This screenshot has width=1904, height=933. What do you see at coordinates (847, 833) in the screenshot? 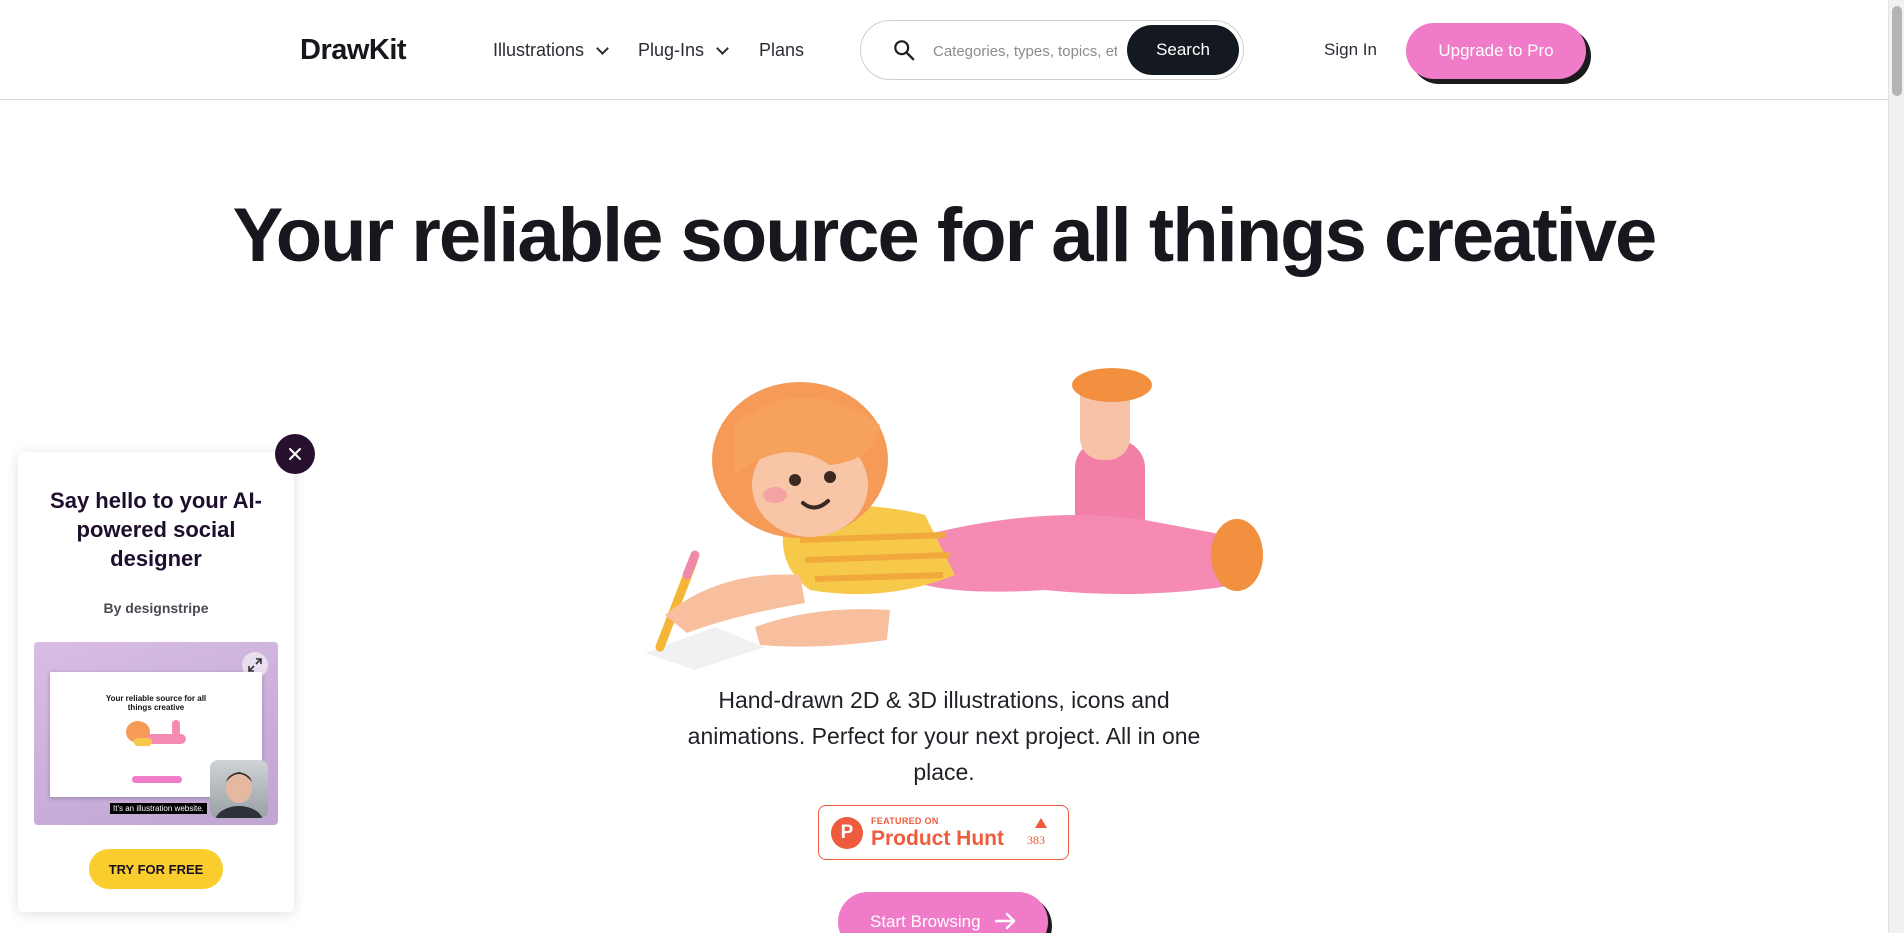
I see `product-hunt-logo-icon: P` at bounding box center [847, 833].